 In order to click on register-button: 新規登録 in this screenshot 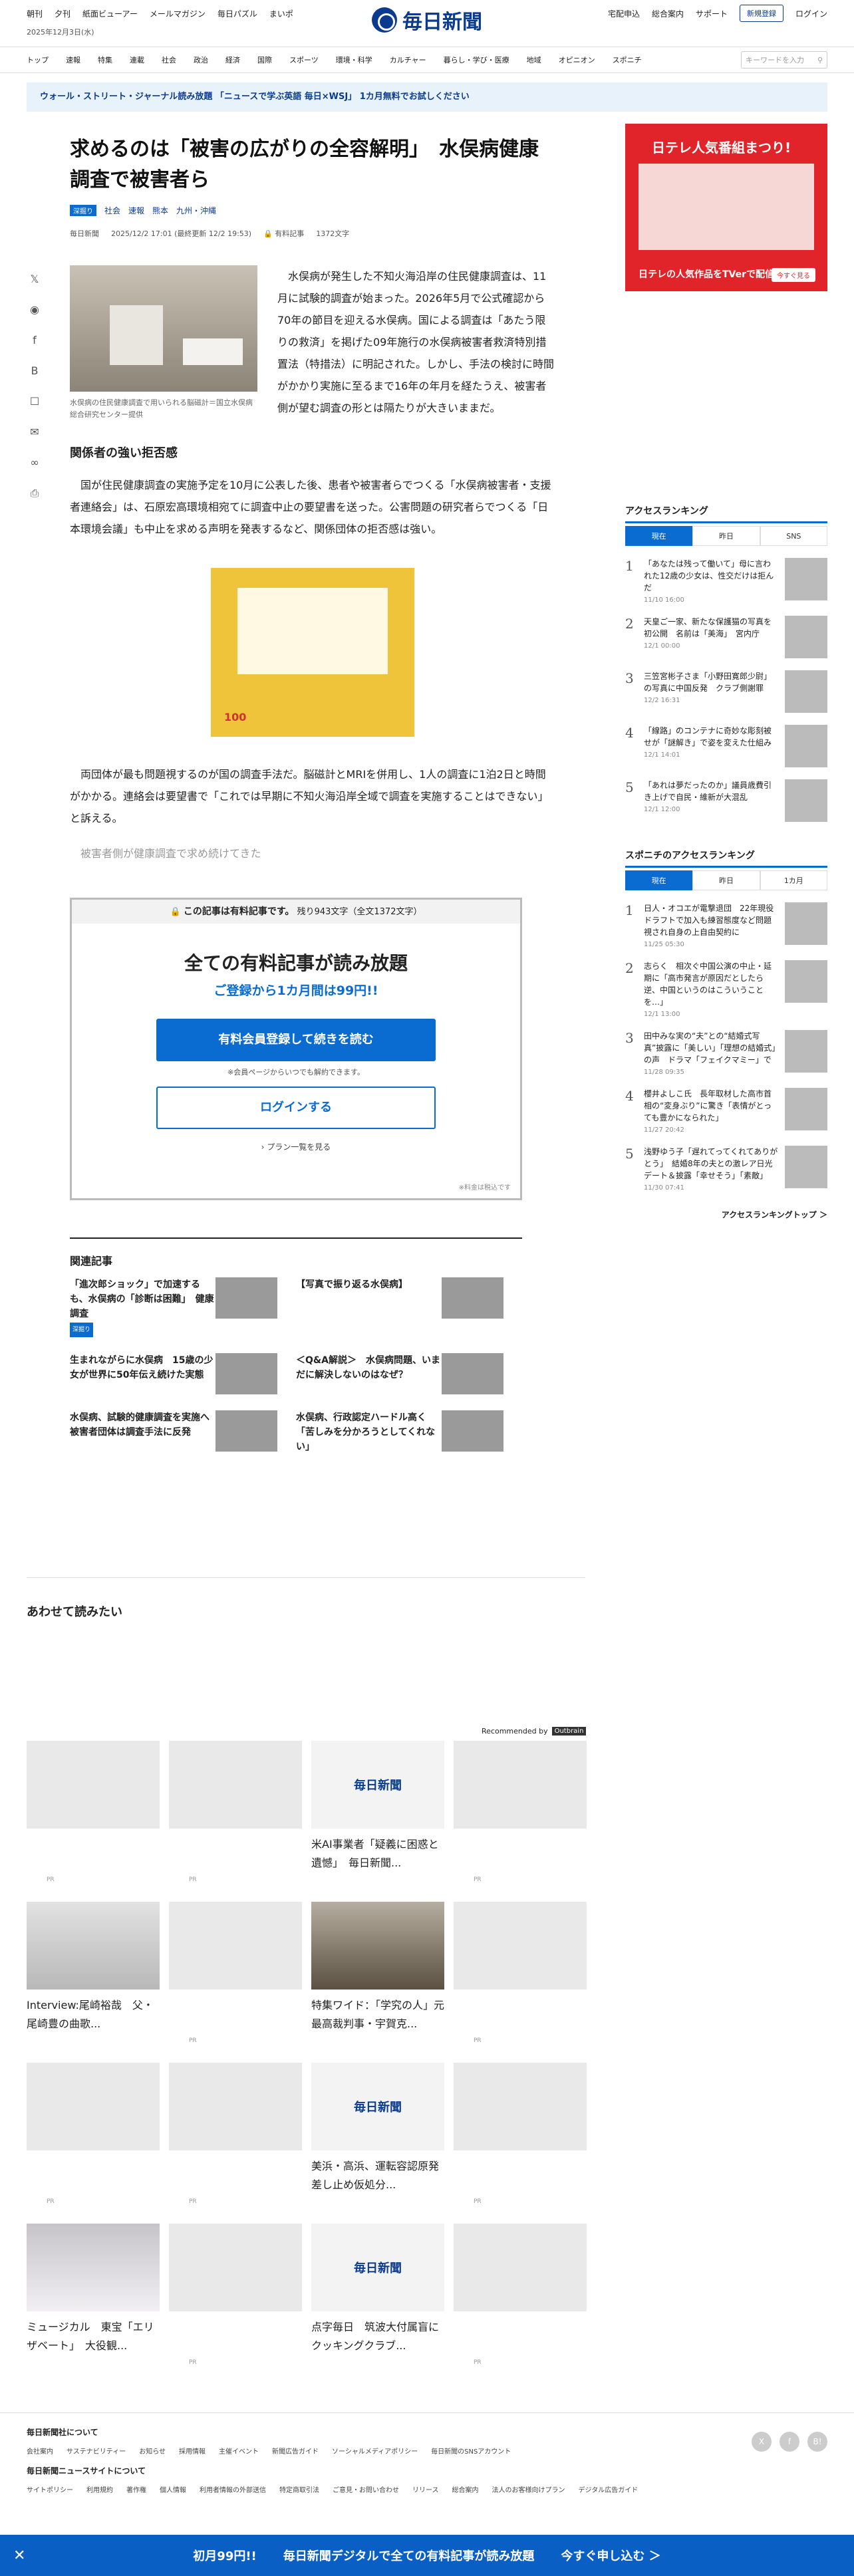, I will do `click(761, 13)`.